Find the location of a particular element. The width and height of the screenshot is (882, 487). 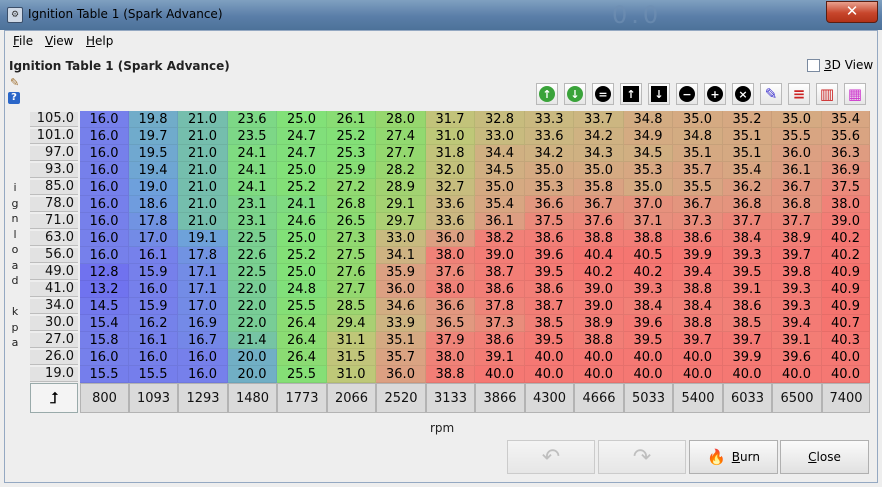

table-cell: 36.0 is located at coordinates (797, 153).